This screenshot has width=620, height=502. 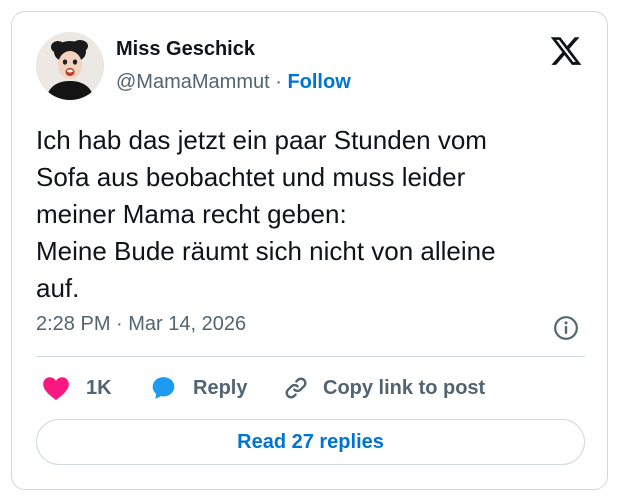 What do you see at coordinates (566, 51) in the screenshot?
I see `x-logo-icon` at bounding box center [566, 51].